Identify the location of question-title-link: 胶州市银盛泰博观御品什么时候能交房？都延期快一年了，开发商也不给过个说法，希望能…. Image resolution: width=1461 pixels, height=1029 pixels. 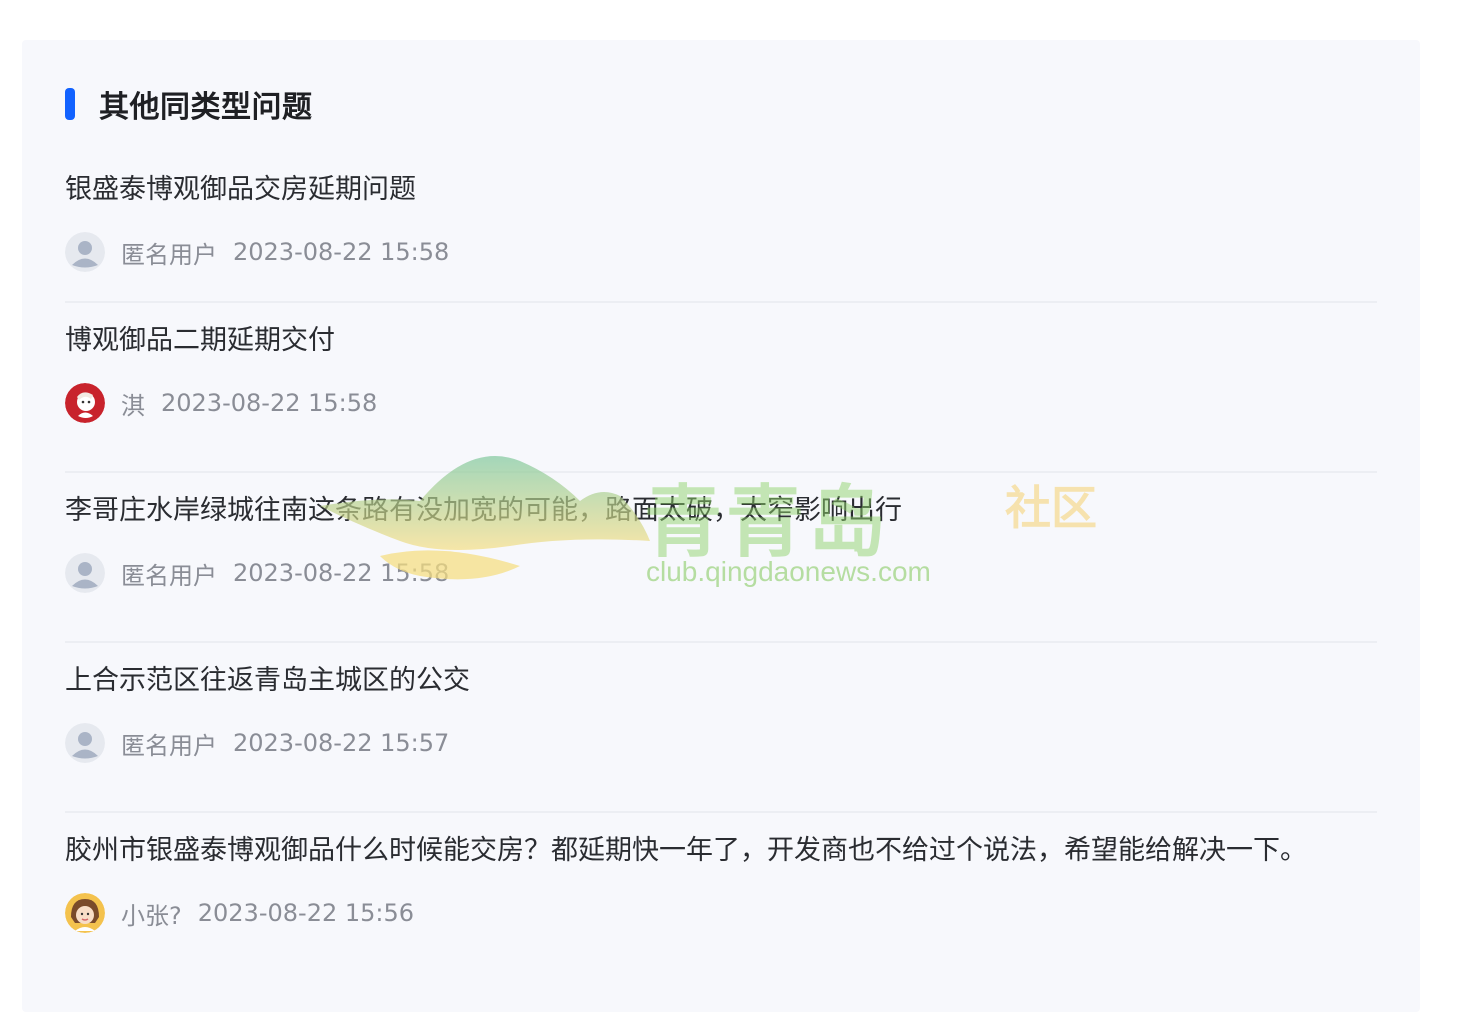
(686, 851).